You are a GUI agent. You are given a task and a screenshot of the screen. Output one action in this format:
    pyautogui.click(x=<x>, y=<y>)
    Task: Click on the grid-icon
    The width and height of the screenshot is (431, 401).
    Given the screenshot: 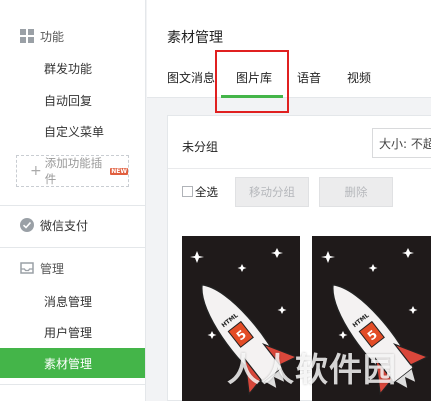 What is the action you would take?
    pyautogui.click(x=27, y=36)
    